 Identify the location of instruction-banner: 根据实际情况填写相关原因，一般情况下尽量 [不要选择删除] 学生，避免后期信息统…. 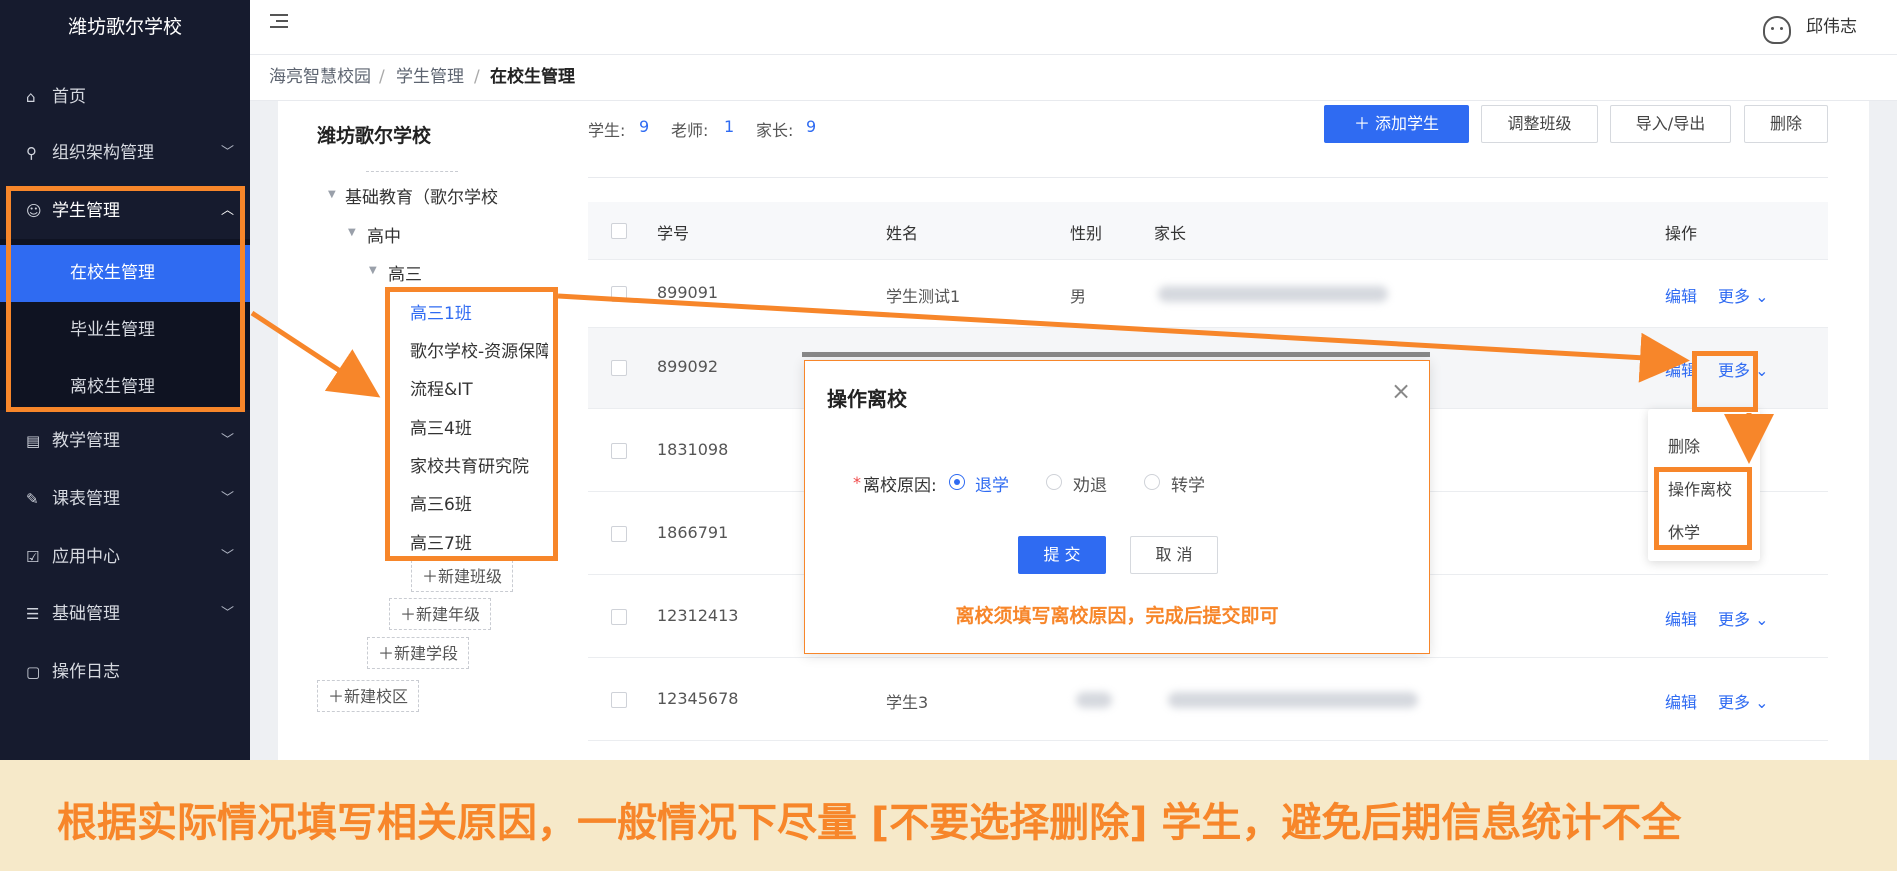
(948, 815).